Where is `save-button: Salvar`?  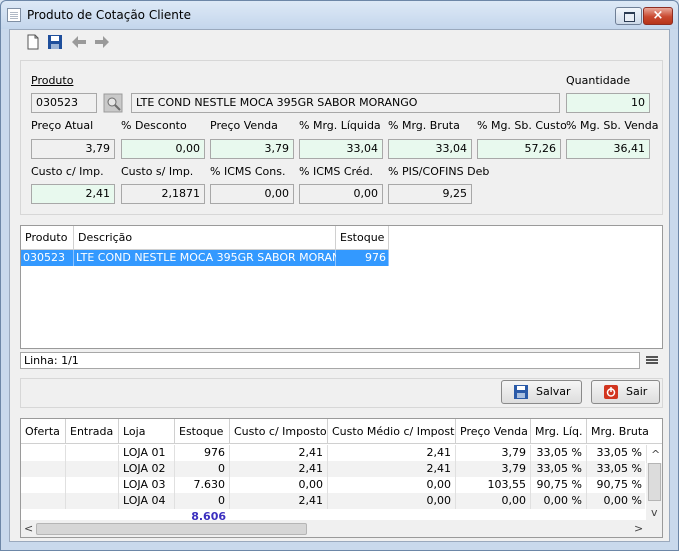 save-button: Salvar is located at coordinates (541, 392).